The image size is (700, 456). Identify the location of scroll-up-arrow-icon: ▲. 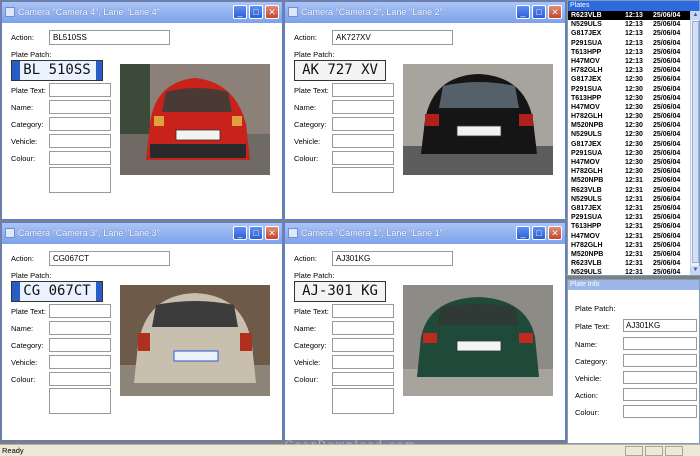
(695, 15).